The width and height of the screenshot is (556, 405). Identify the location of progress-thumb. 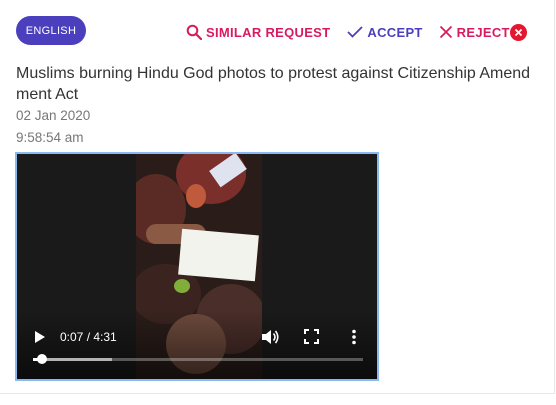
(41, 359).